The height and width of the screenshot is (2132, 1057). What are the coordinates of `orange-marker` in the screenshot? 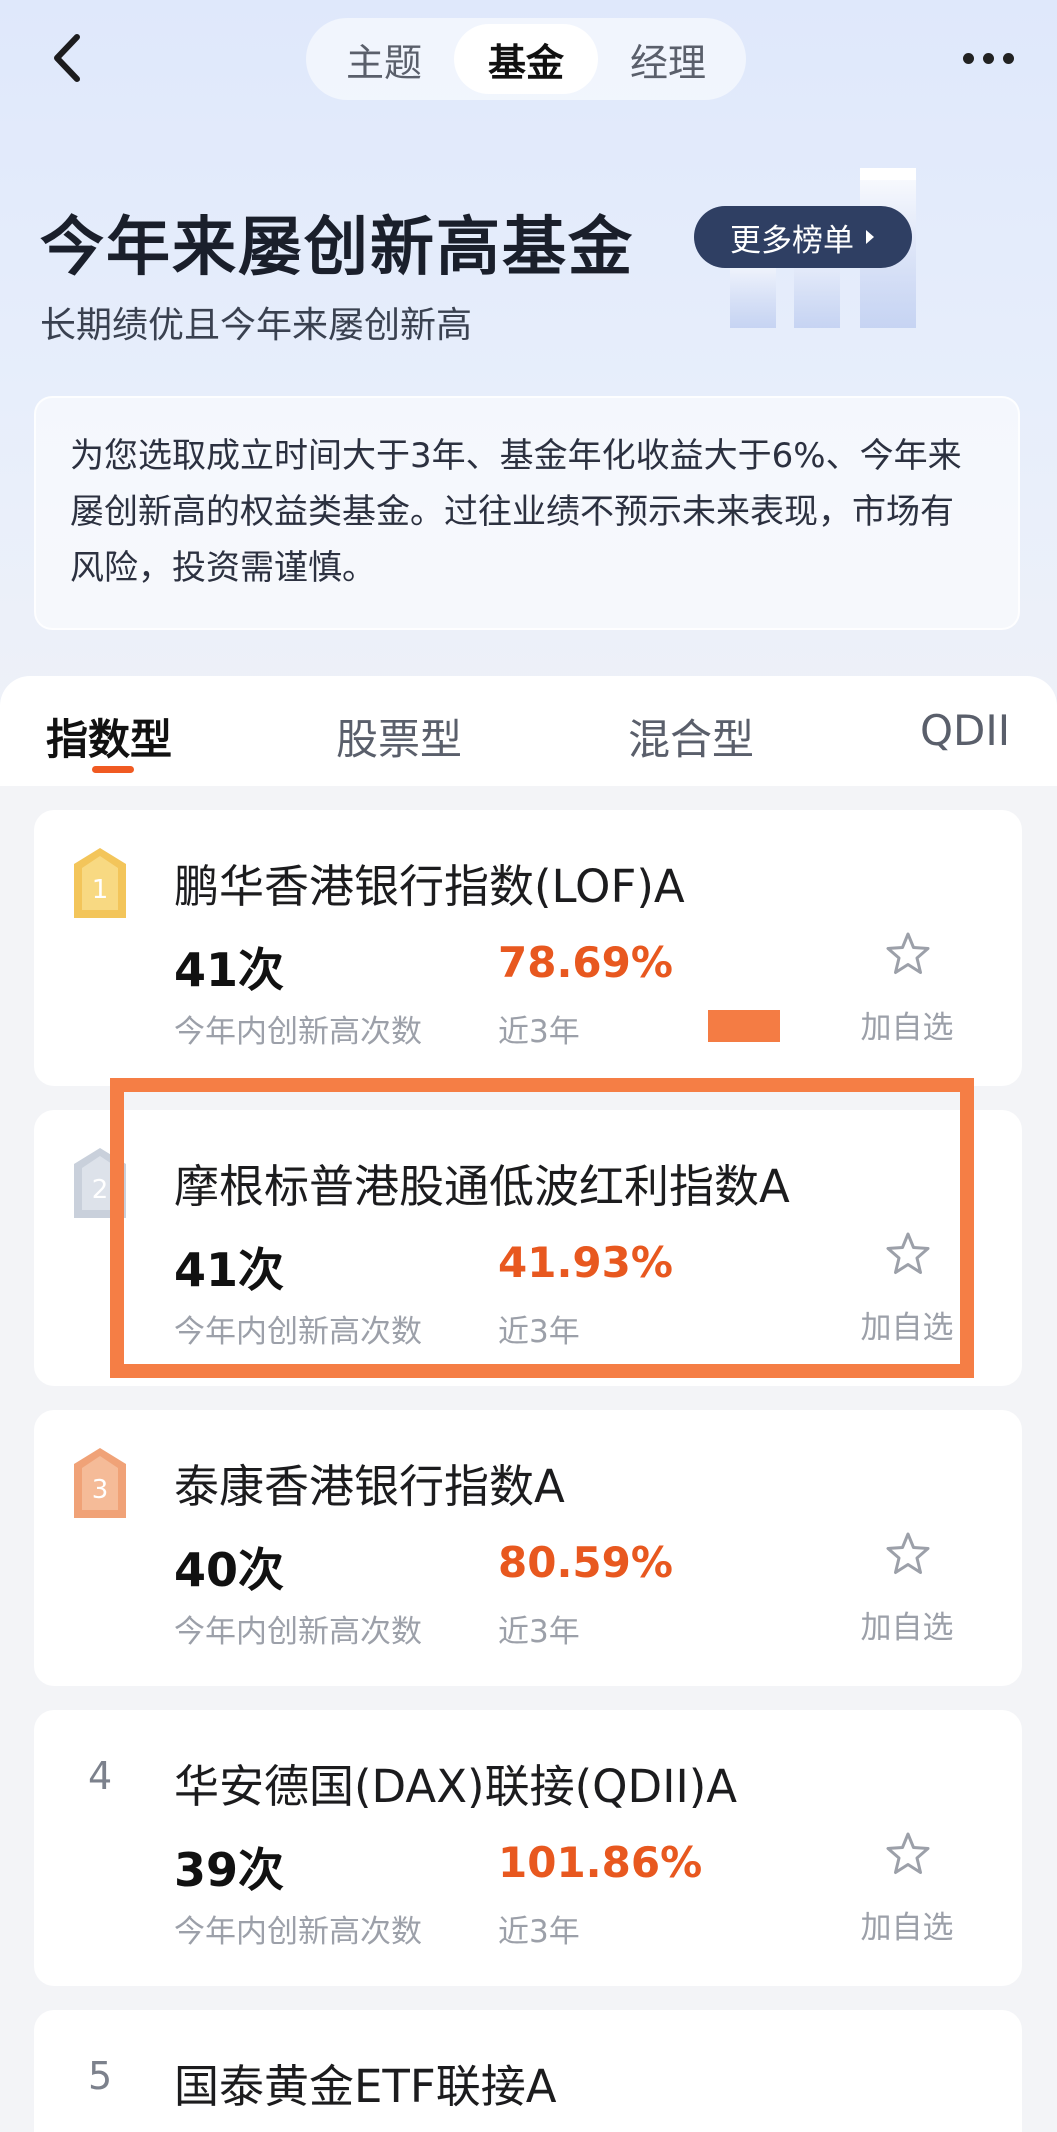 It's located at (744, 1026).